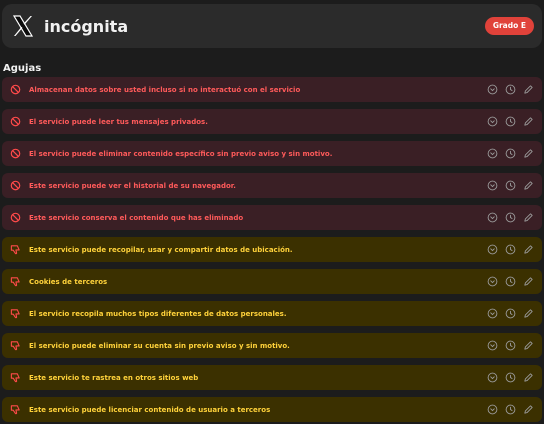 This screenshot has width=544, height=424. I want to click on point-label: Cookies de terceros, so click(68, 281).